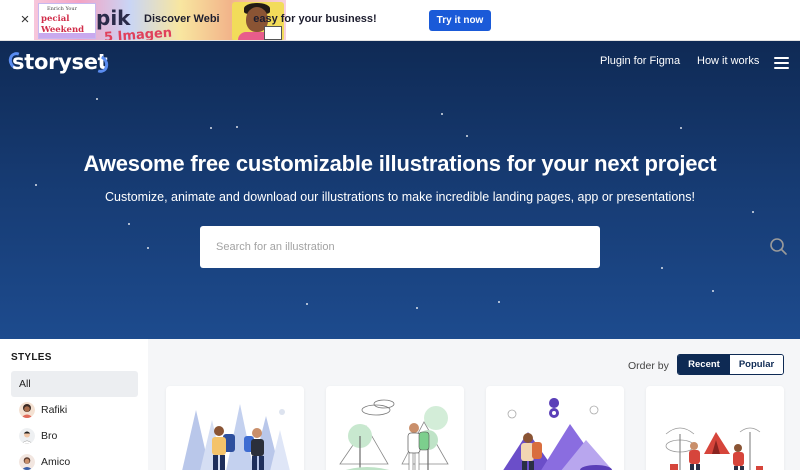  I want to click on style-item-bro: Bro, so click(74, 436).